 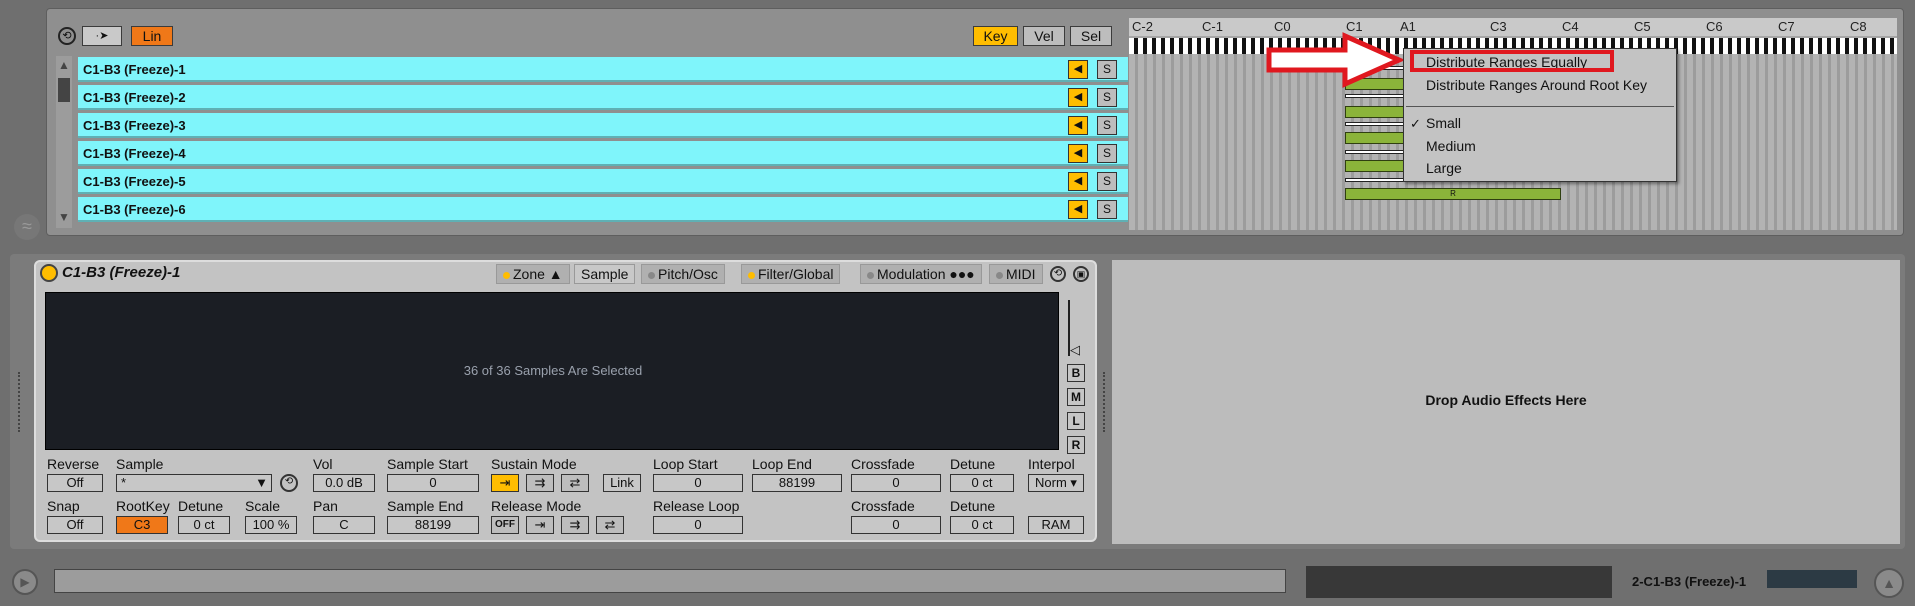 I want to click on detune3-field: 0 ct, so click(x=982, y=525).